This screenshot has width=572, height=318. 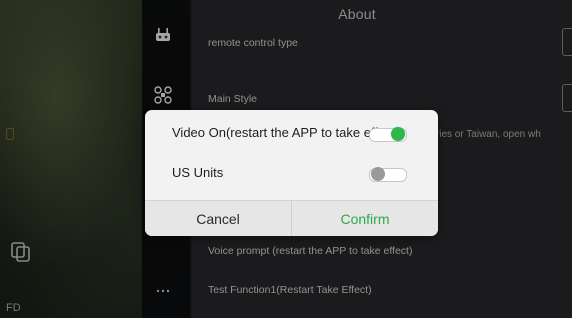 What do you see at coordinates (365, 218) in the screenshot?
I see `confirm-button: Confirm` at bounding box center [365, 218].